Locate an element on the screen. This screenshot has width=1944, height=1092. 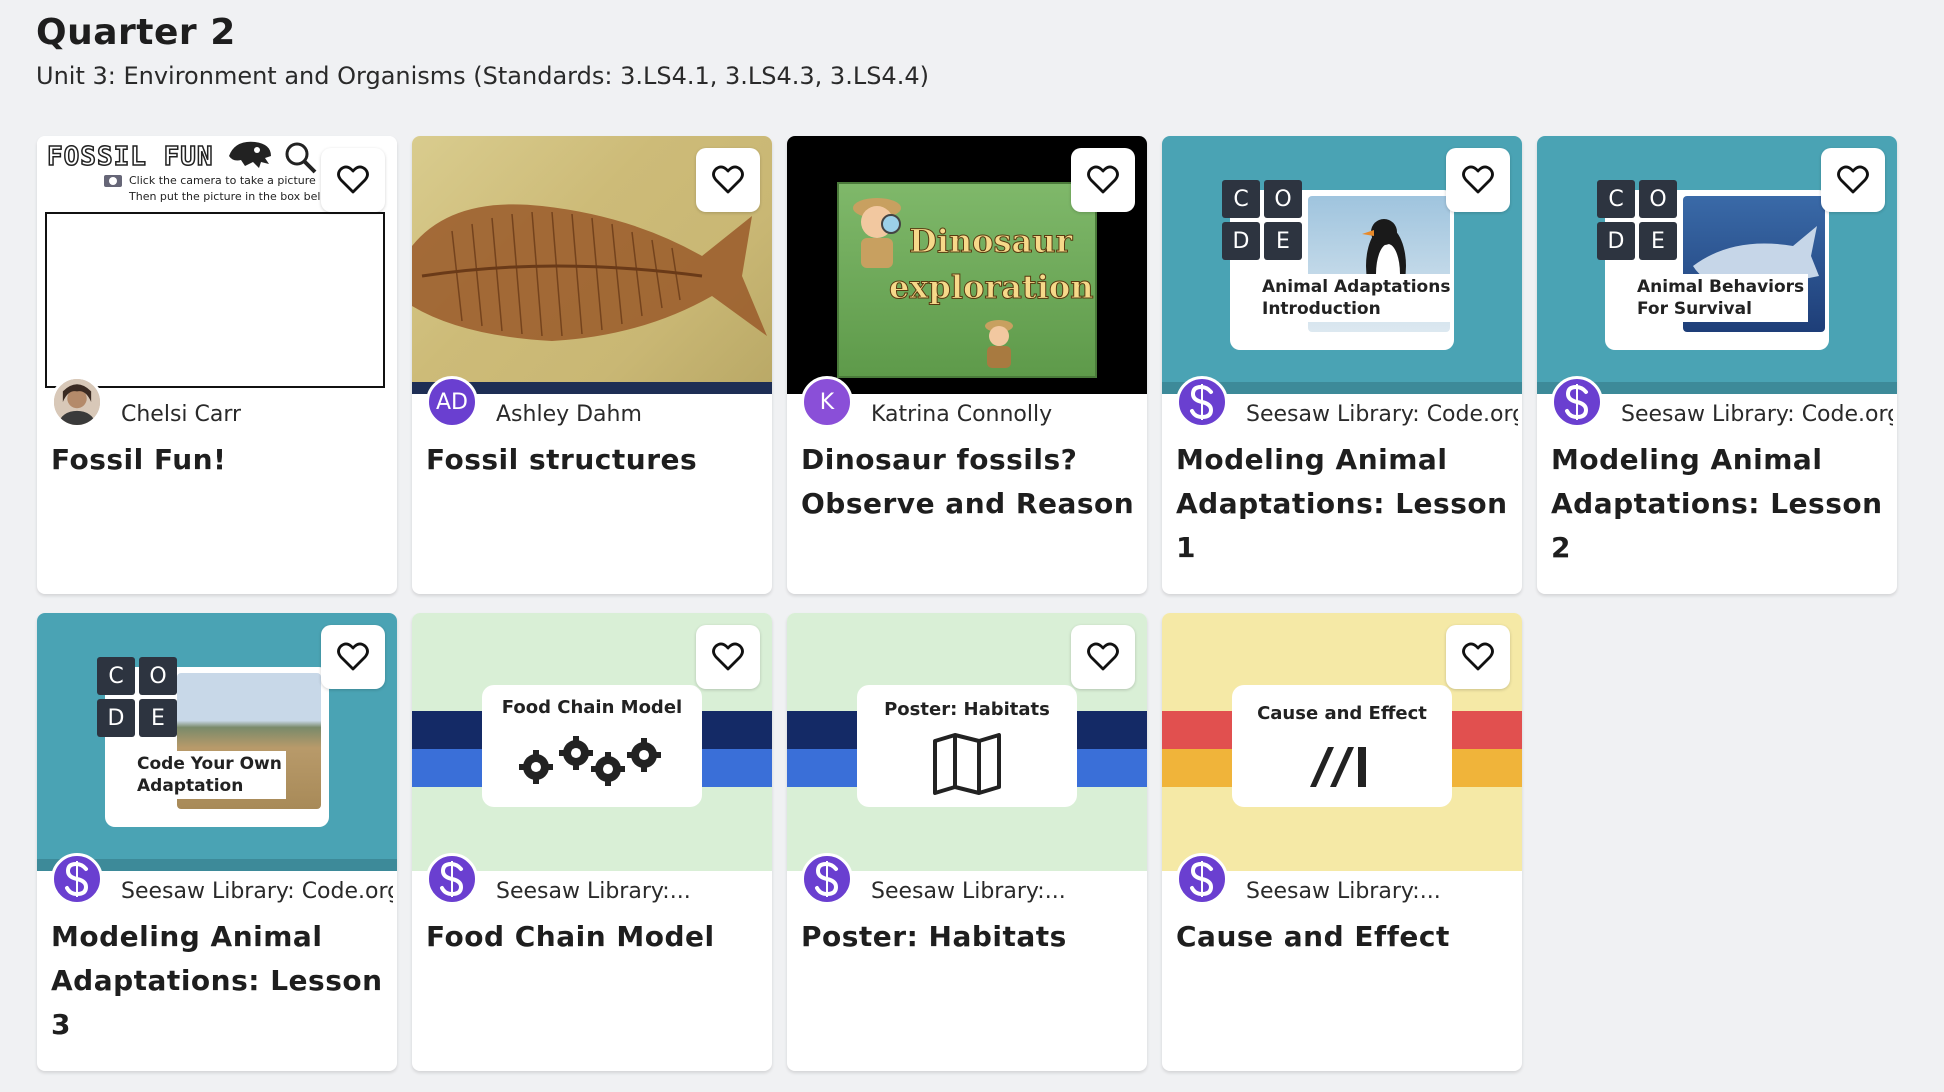
explorer-small-icon is located at coordinates (999, 344).